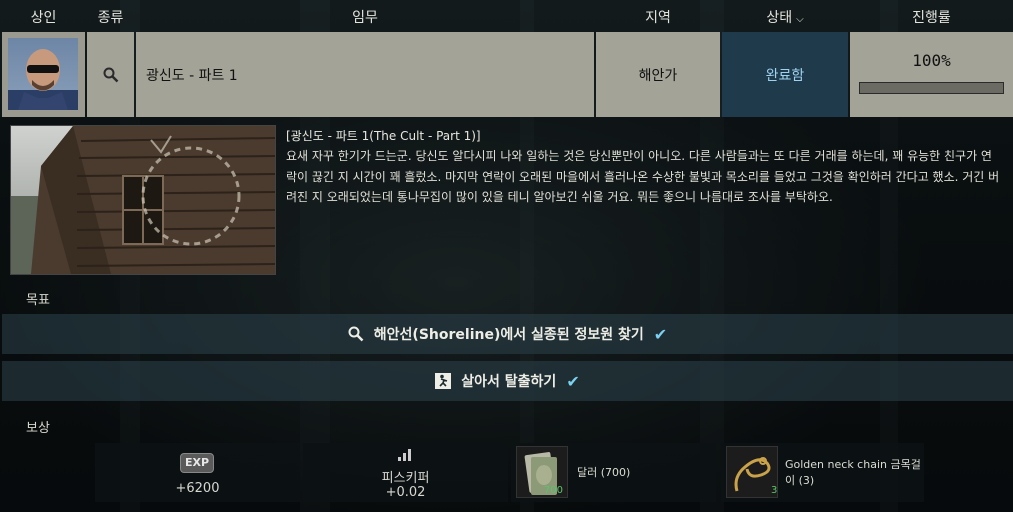  Describe the element at coordinates (779, 18) in the screenshot. I see `header-status-label: 상태` at that location.